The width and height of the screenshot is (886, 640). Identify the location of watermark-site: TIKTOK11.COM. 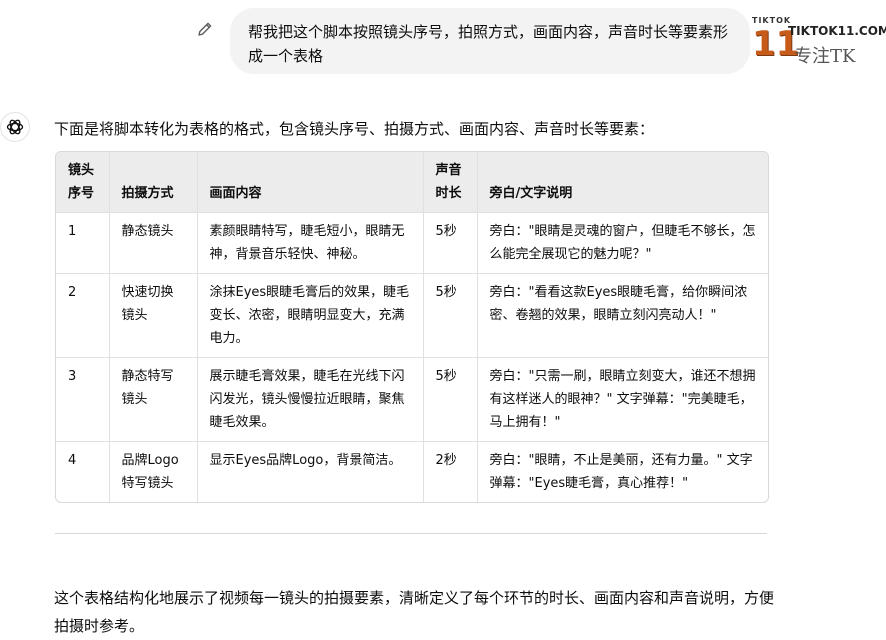
(837, 31).